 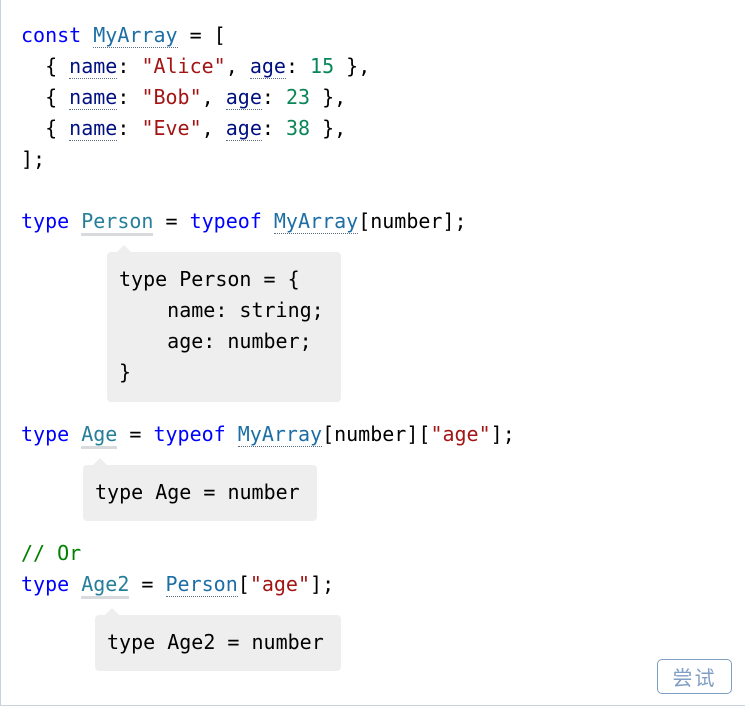 What do you see at coordinates (221, 310) in the screenshot?
I see `tooltip-line: name: string;` at bounding box center [221, 310].